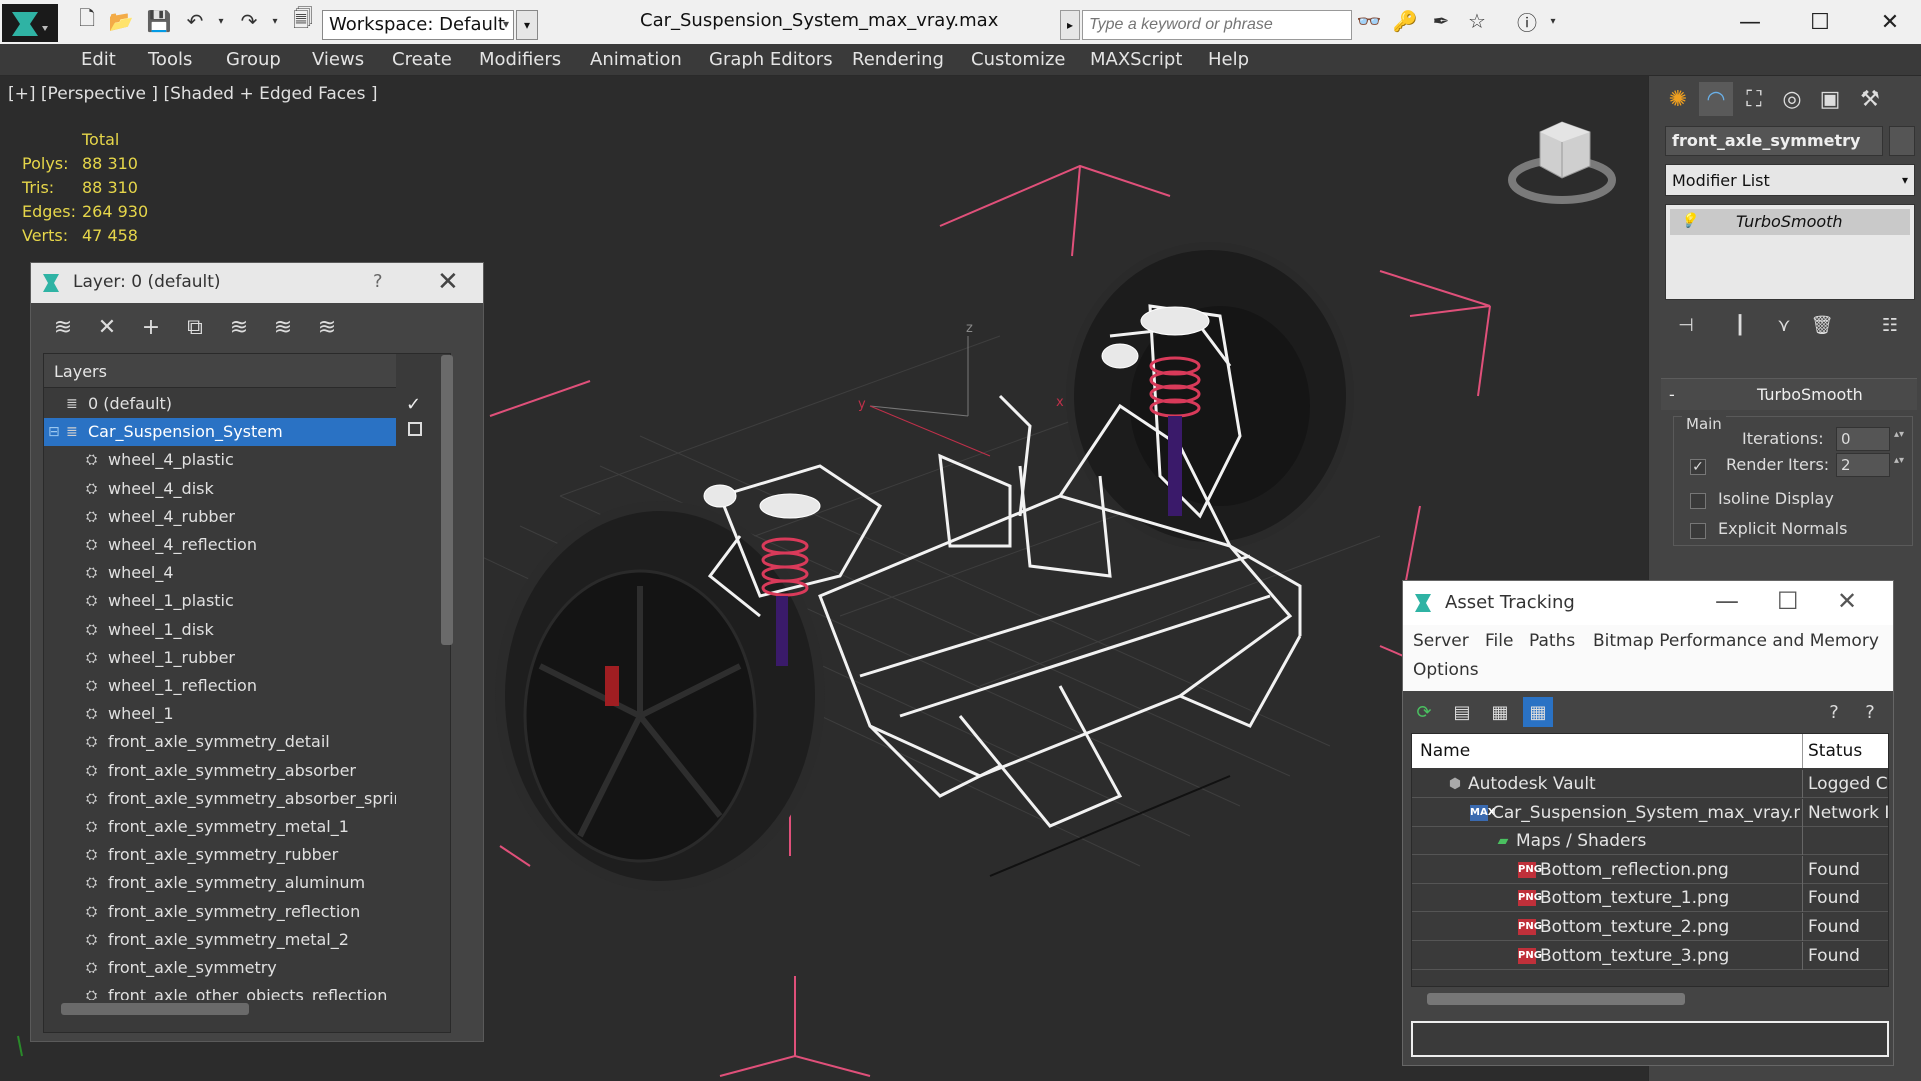 This screenshot has width=1921, height=1081. Describe the element at coordinates (1650, 784) in the screenshot. I see `asset-row: ⬢ Autodesk Vault Logged C` at that location.